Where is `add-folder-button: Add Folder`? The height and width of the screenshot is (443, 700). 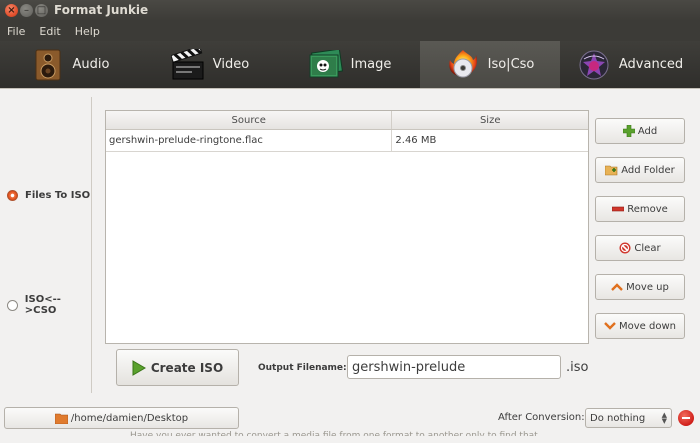 add-folder-button: Add Folder is located at coordinates (640, 170).